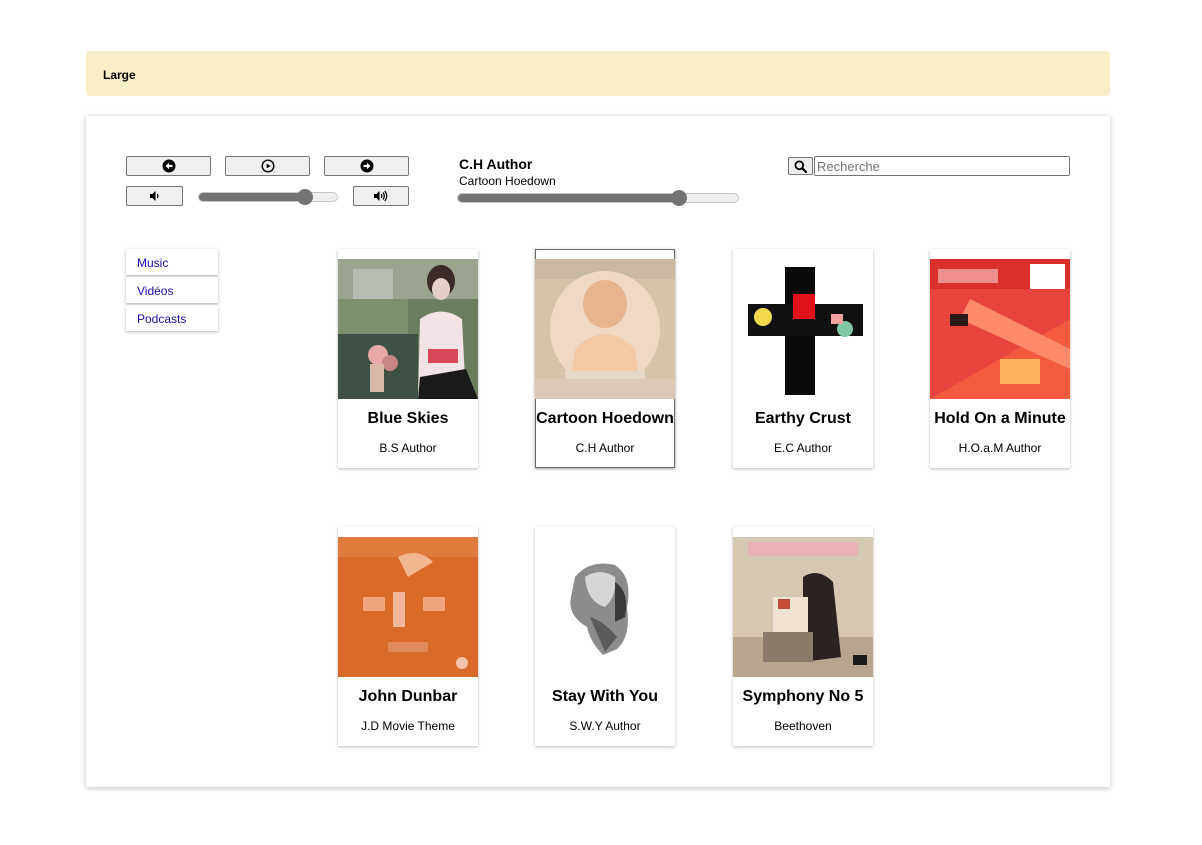  I want to click on volume-down-button, so click(154, 196).